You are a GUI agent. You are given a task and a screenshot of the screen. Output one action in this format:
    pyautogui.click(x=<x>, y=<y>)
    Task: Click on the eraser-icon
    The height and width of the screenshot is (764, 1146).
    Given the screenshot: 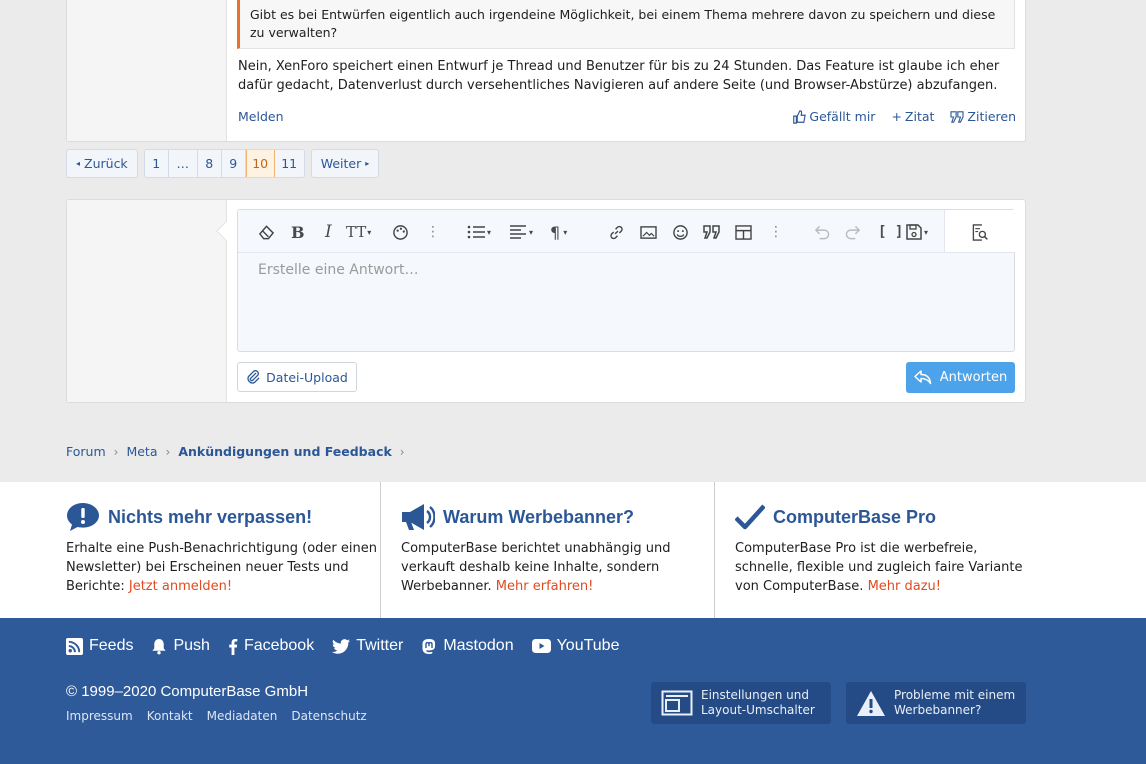 What is the action you would take?
    pyautogui.click(x=266, y=232)
    